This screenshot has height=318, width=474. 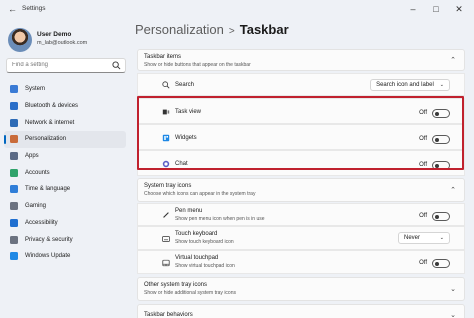 I want to click on sidebar-item-bluetooth-devices: Bluetooth & devices, so click(x=65, y=106).